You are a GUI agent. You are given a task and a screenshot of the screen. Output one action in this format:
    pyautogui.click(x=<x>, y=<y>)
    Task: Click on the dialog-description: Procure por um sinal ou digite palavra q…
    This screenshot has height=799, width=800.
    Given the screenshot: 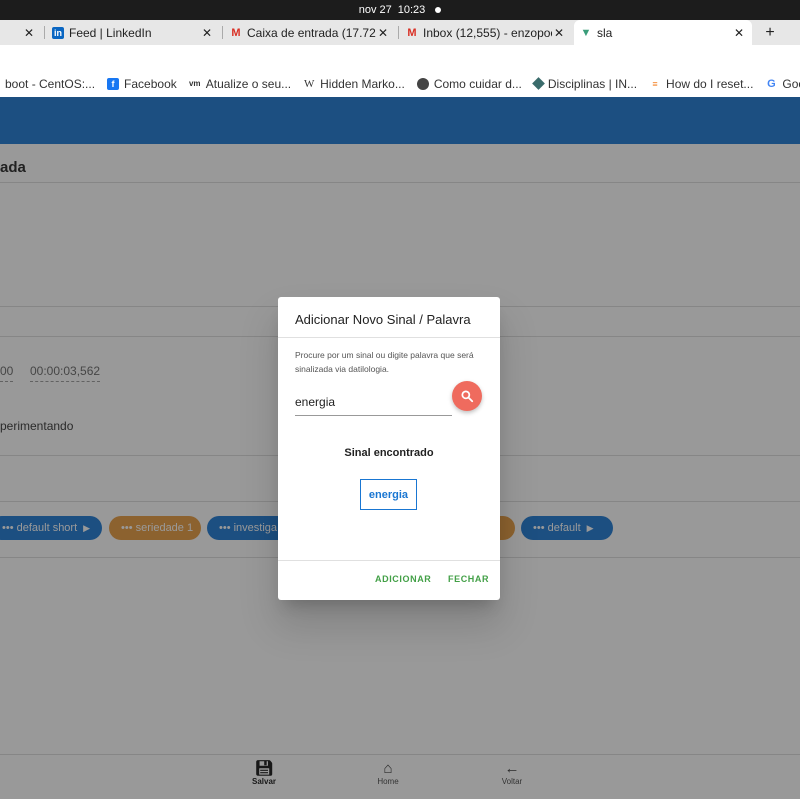 What is the action you would take?
    pyautogui.click(x=384, y=362)
    